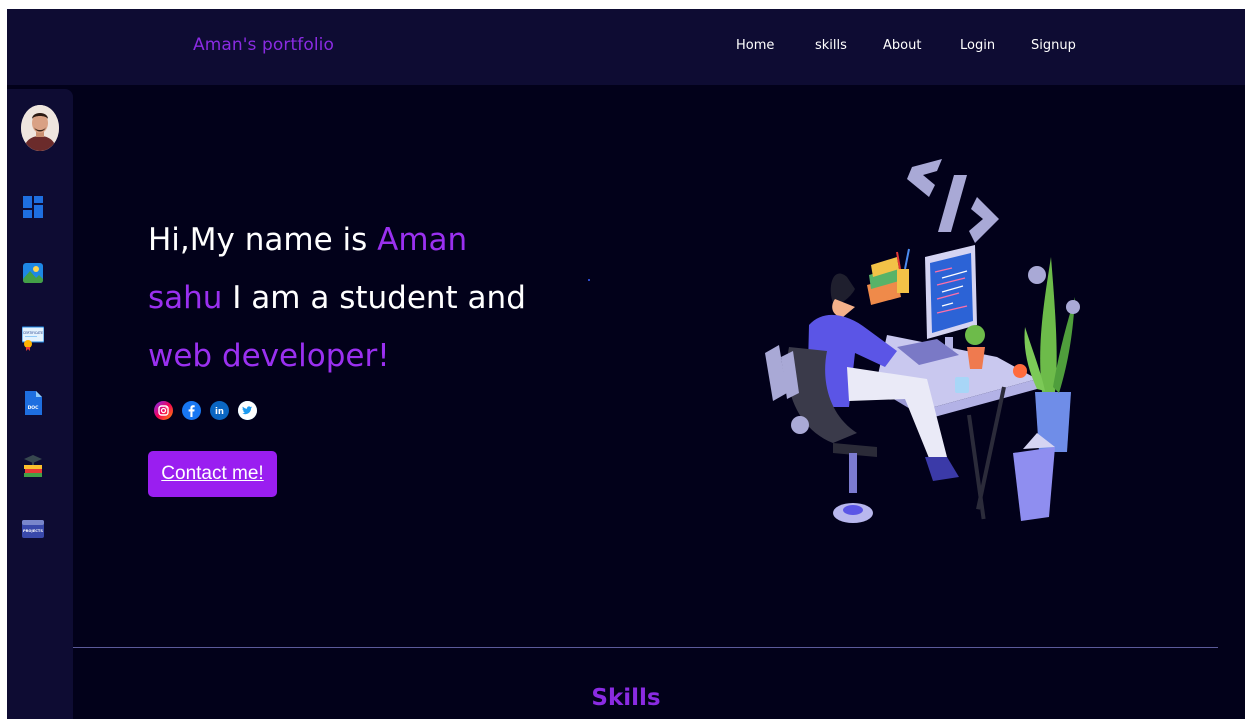 This screenshot has width=1252, height=719. What do you see at coordinates (755, 45) in the screenshot?
I see `nav-link-home: Home` at bounding box center [755, 45].